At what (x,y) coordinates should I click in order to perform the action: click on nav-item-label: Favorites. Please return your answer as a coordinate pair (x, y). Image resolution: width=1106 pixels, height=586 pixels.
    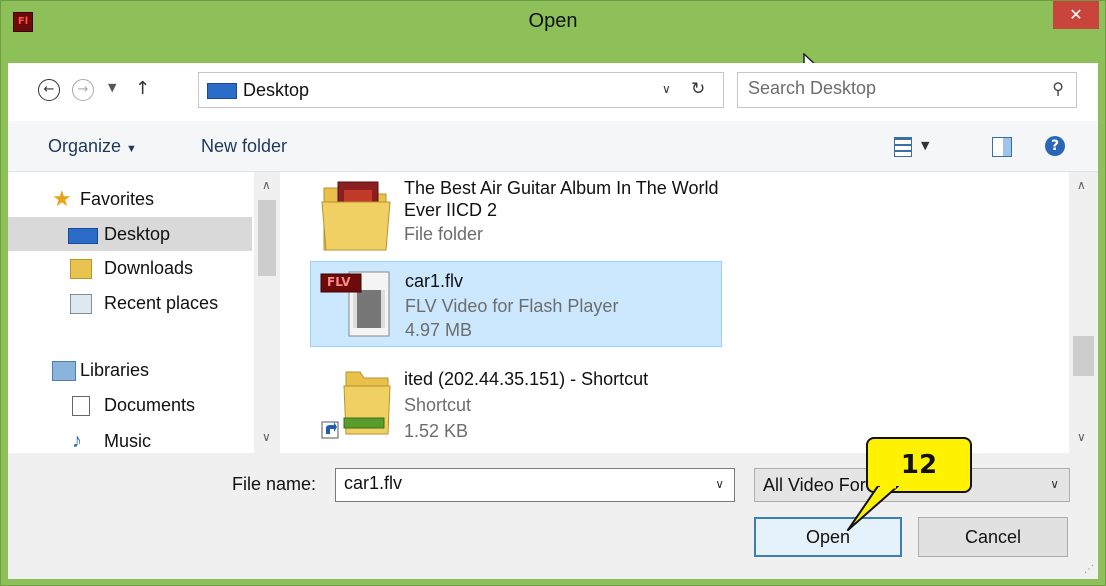
    Looking at the image, I should click on (117, 199).